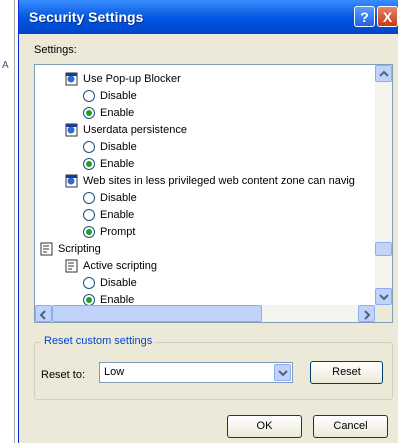  I want to click on reset-level-dropdown: Low, so click(196, 372).